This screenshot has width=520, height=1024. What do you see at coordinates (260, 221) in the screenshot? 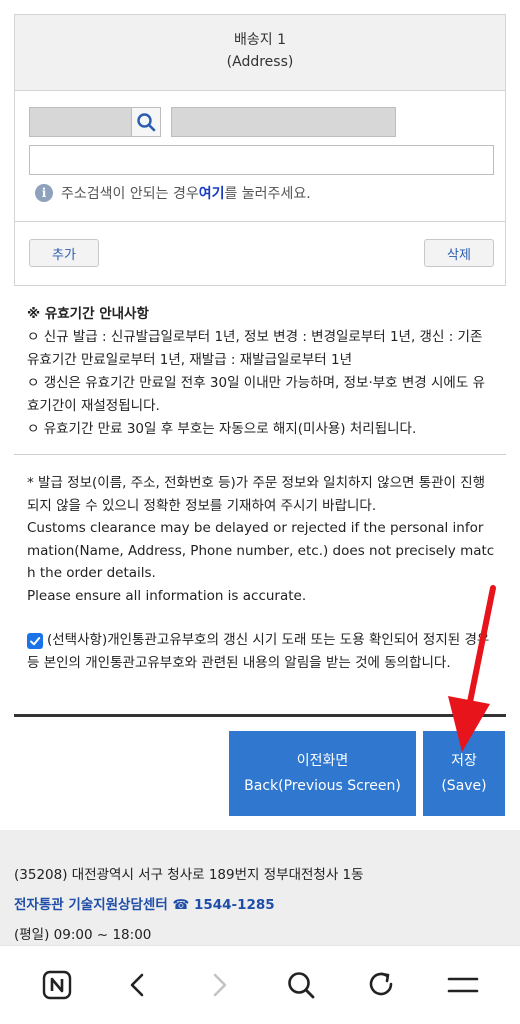
I see `address-divider` at bounding box center [260, 221].